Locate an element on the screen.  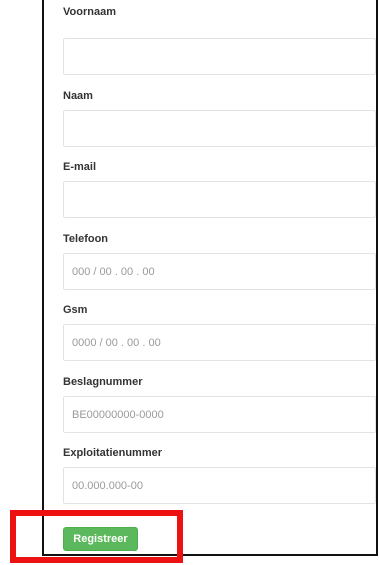
phone-label: Telefoon is located at coordinates (86, 239).